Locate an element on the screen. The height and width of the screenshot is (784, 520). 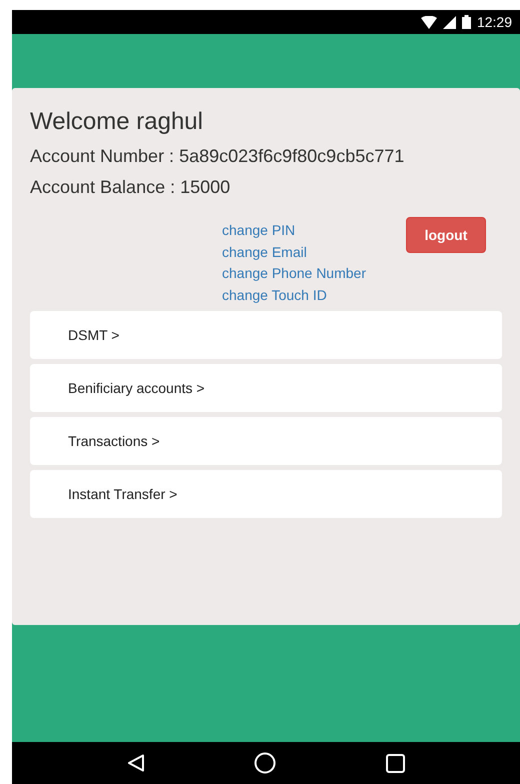
menu-item: Benificiary accounts > is located at coordinates (266, 388).